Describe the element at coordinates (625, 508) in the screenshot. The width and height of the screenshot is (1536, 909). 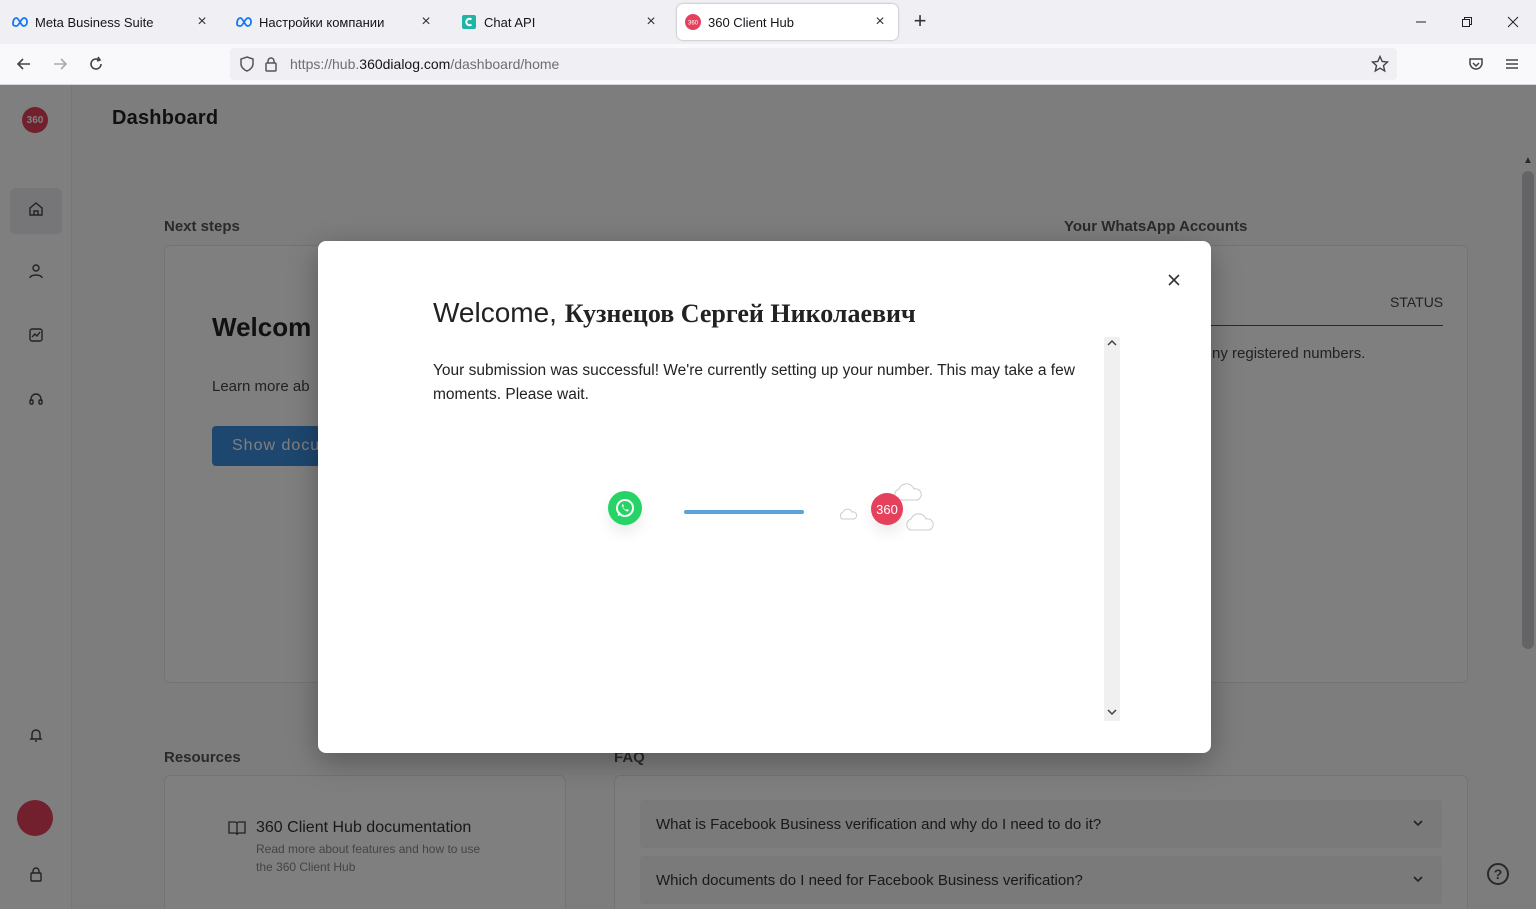
I see `whatsapp-icon` at that location.